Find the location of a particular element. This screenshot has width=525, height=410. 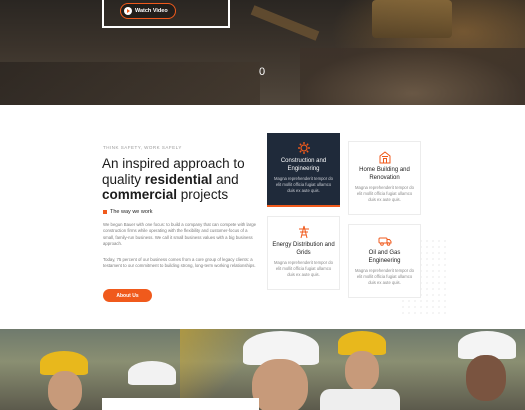

subhead-label: The way we work is located at coordinates (131, 212).